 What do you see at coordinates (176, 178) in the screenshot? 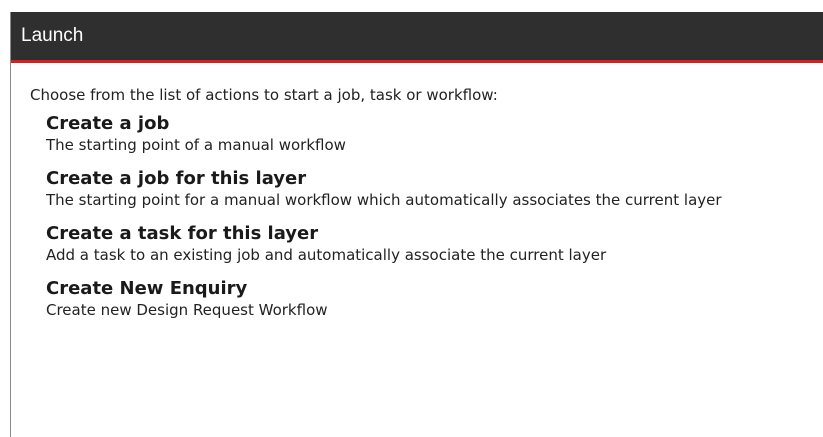
I see `action-name: Create a job for this layer` at bounding box center [176, 178].